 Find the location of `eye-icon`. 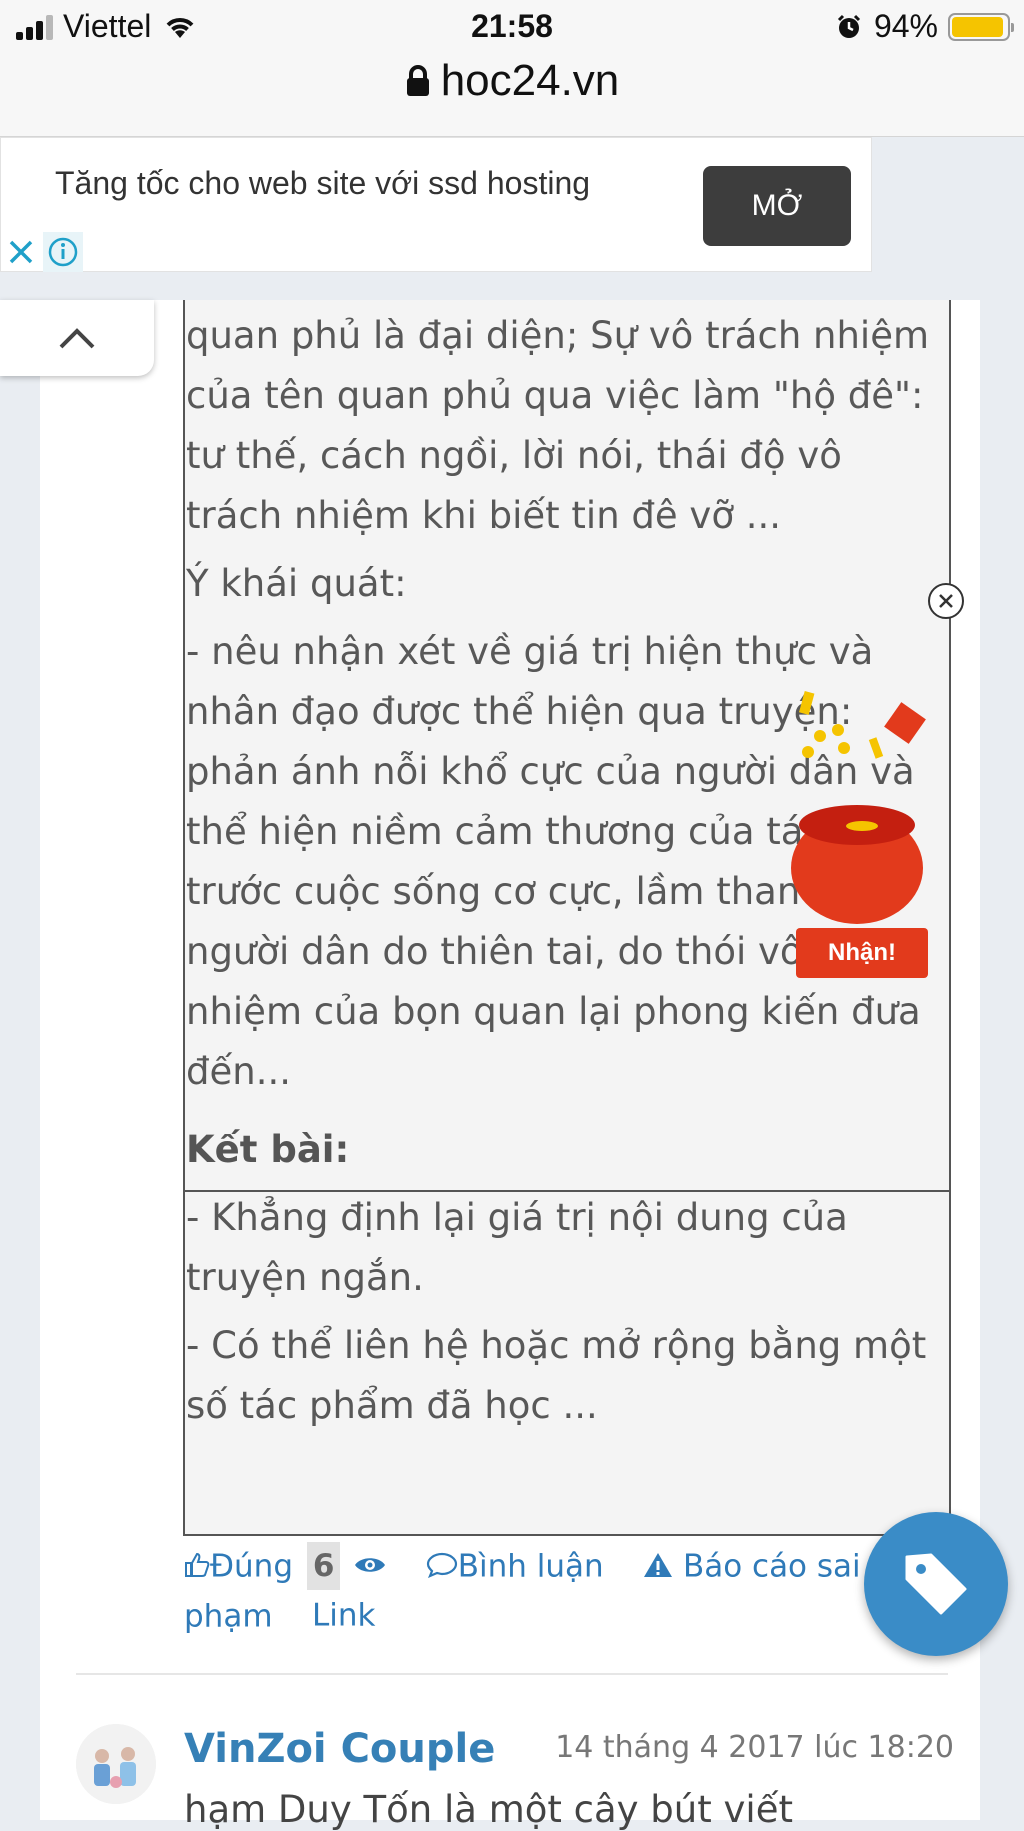

eye-icon is located at coordinates (370, 1565).